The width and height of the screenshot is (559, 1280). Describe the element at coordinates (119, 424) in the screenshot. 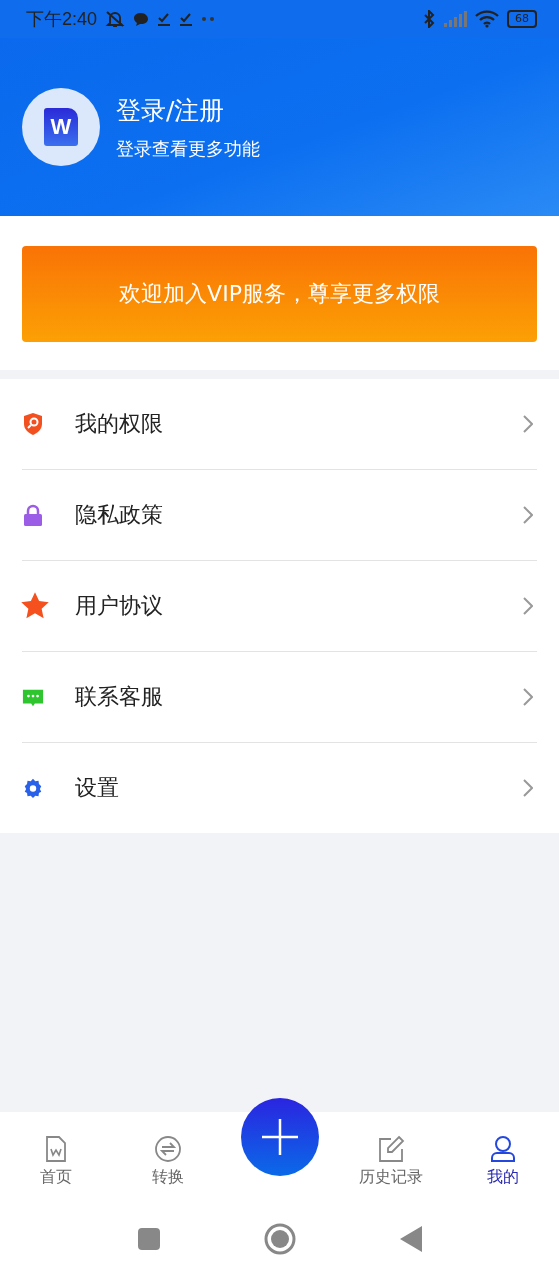

I see `menu-label: 我的权限` at that location.